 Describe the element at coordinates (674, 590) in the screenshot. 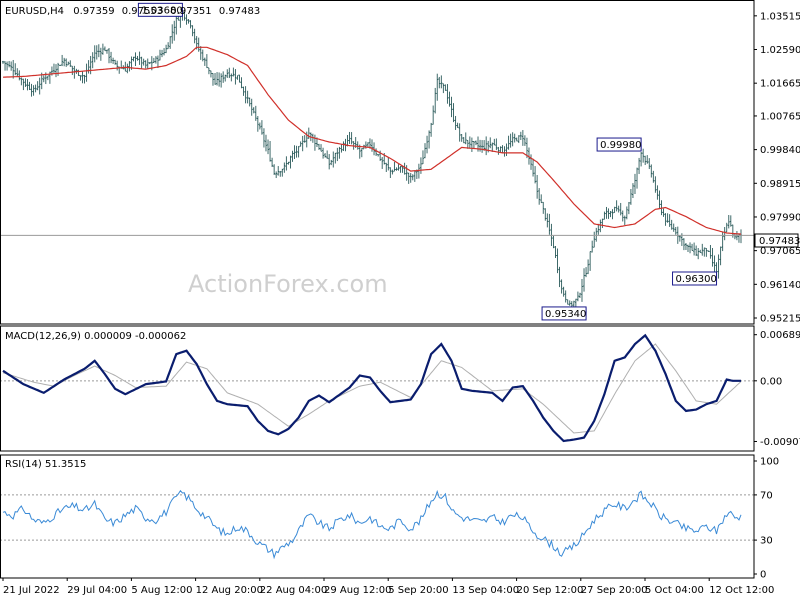

I see `time-tick-label: 5 Oct 04:00` at that location.